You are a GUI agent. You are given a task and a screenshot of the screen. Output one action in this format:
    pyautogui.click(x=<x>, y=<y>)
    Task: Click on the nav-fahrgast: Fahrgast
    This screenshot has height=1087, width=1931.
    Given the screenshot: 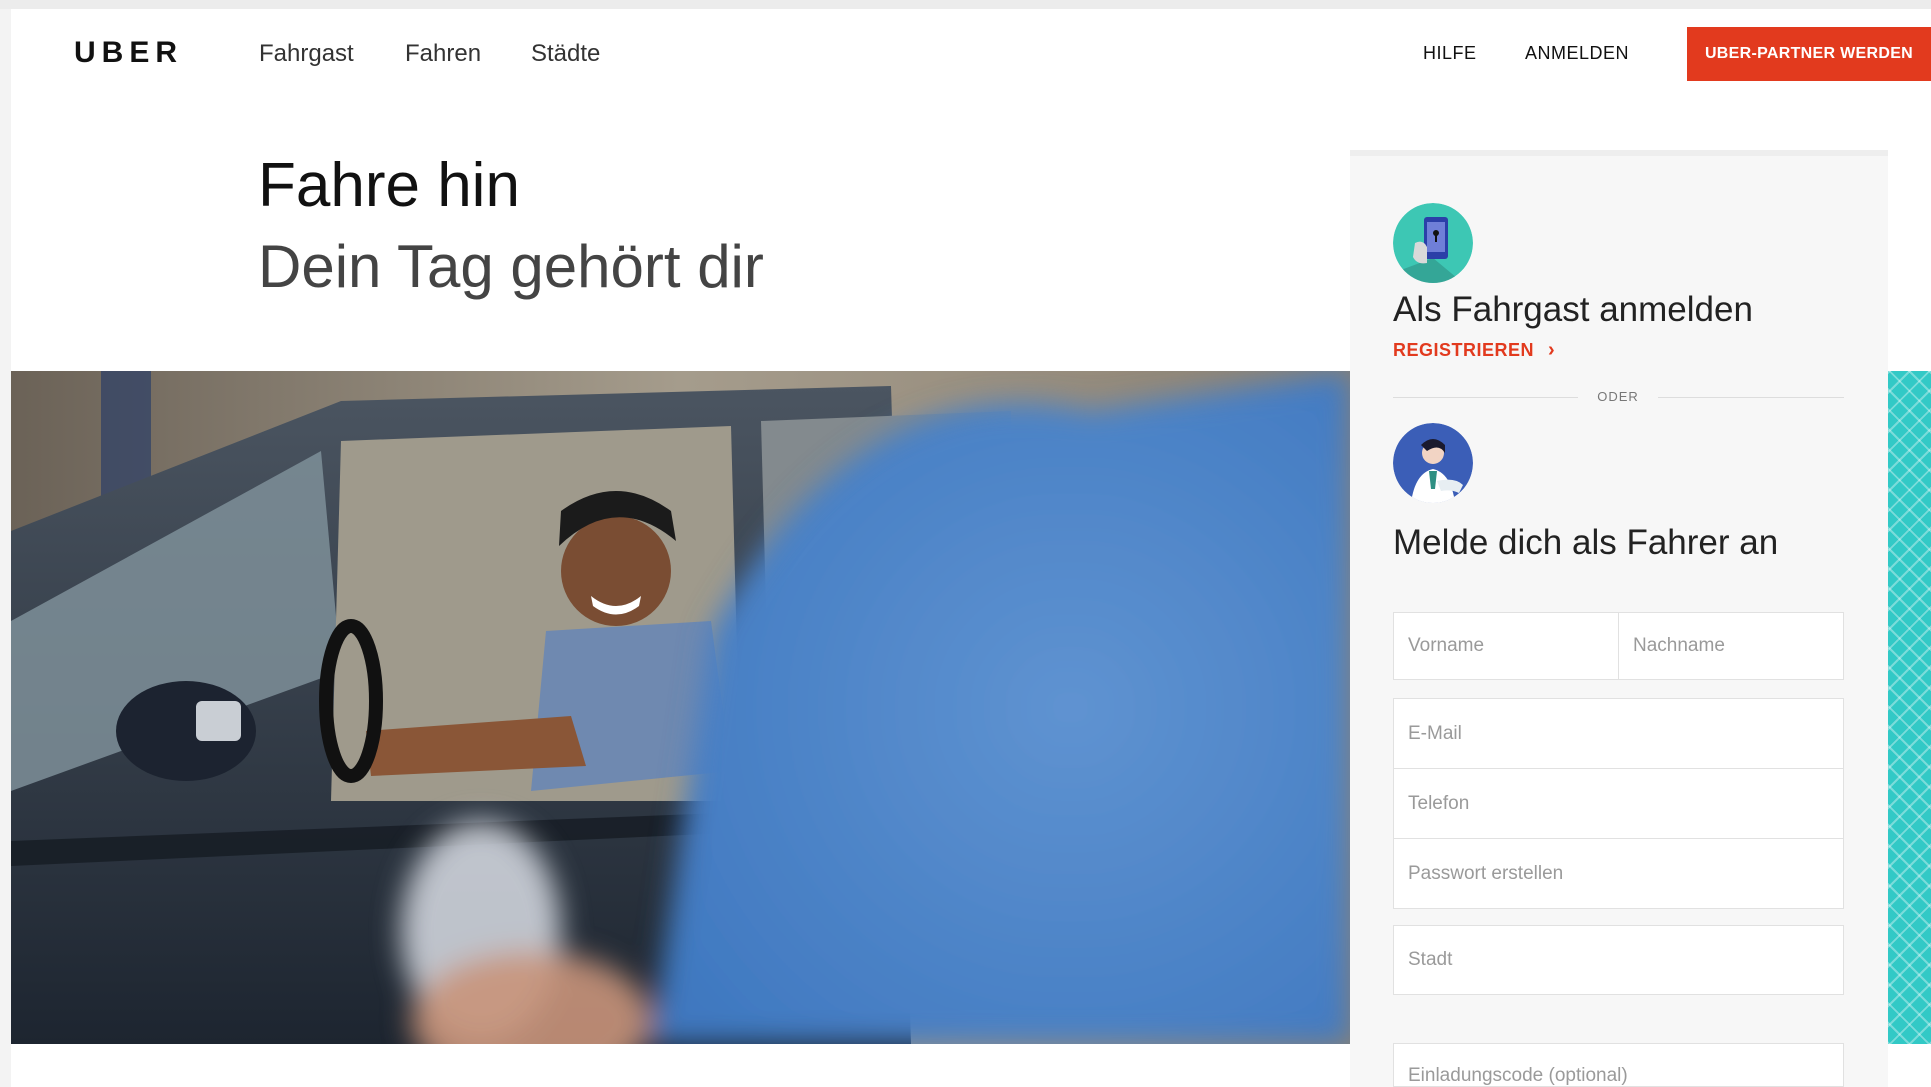 What is the action you would take?
    pyautogui.click(x=306, y=54)
    